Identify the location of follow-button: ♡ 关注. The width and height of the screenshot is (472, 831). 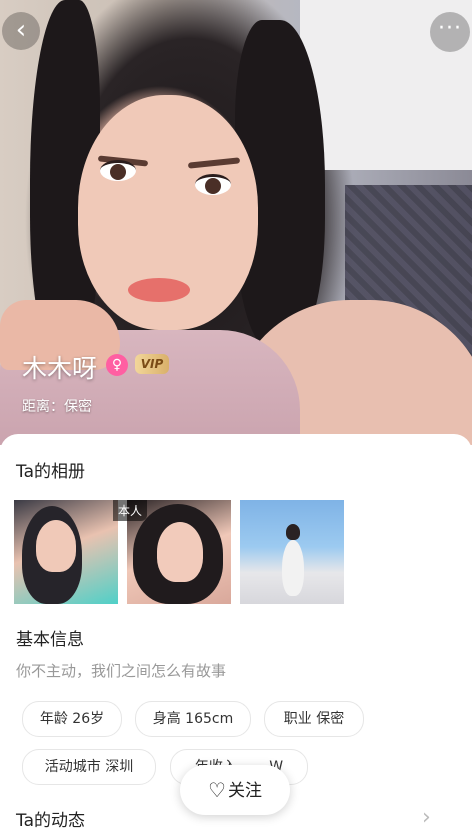
(235, 790).